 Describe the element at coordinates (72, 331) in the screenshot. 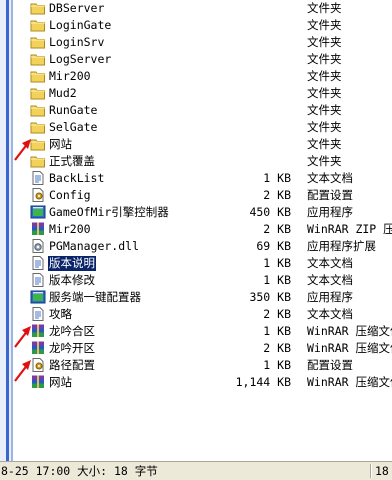

I see `file-name: 龙吟合区` at that location.